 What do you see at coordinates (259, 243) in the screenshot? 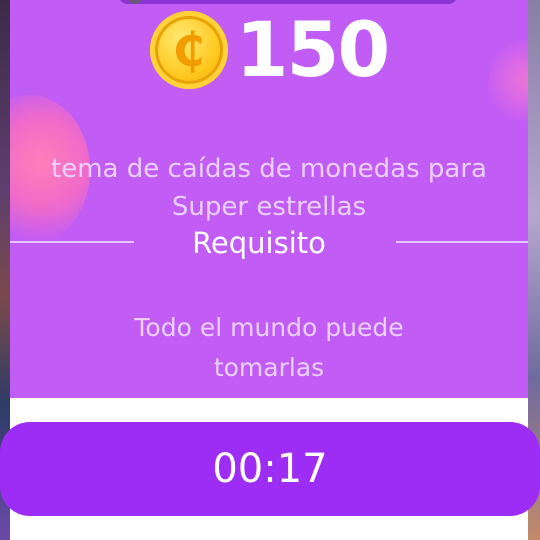
I see `requirement-title: Requisito` at bounding box center [259, 243].